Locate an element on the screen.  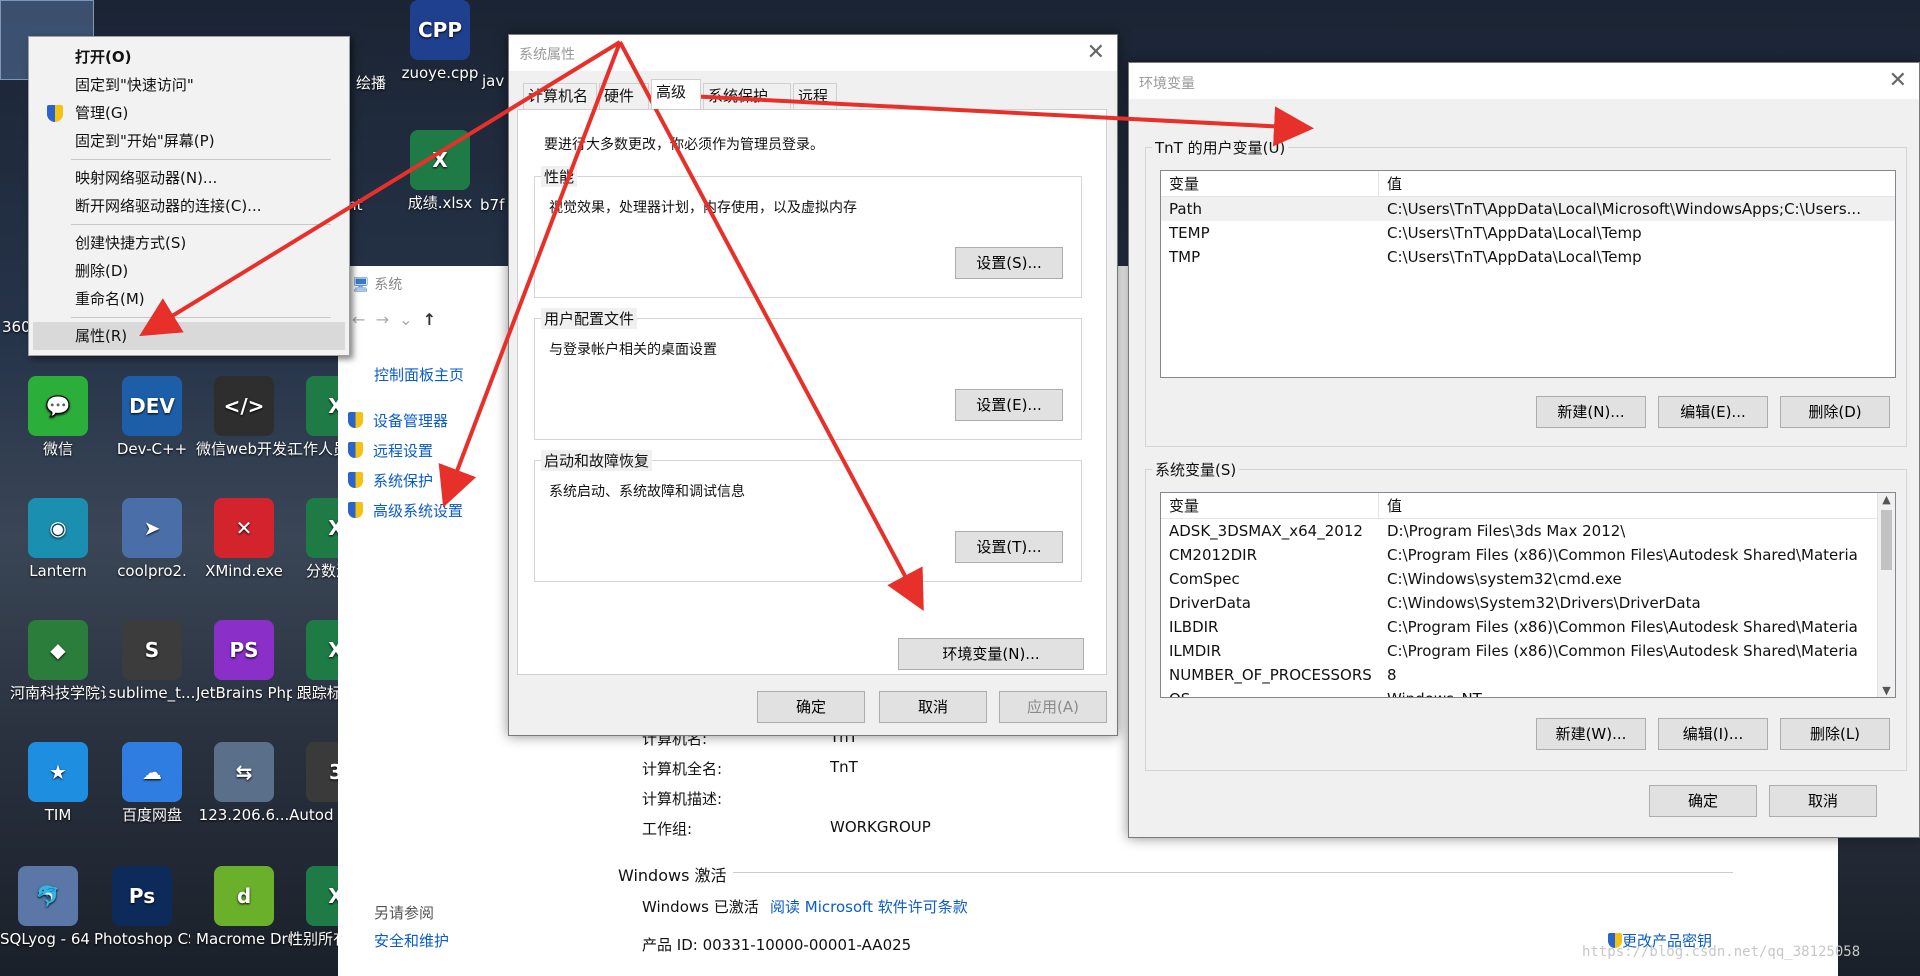
desktop-icon: ☁ 百度网盘 is located at coordinates (152, 783).